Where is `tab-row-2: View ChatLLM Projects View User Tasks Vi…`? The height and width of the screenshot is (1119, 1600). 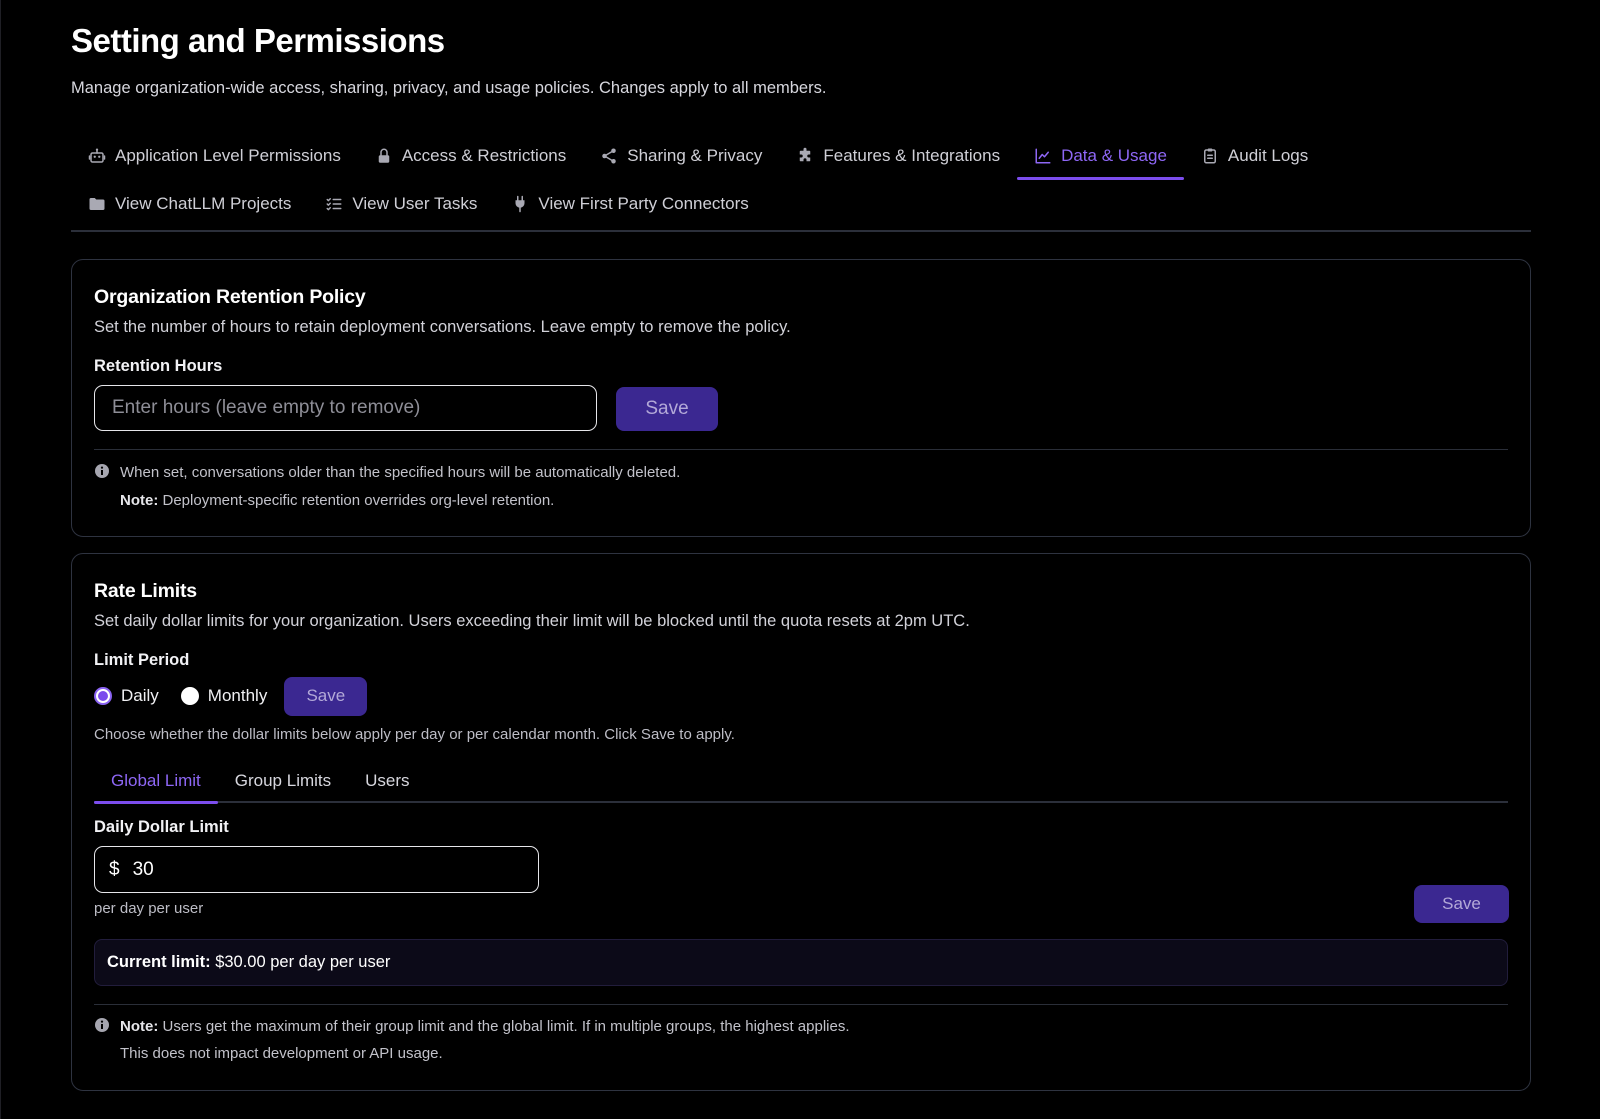 tab-row-2: View ChatLLM Projects View User Tasks Vi… is located at coordinates (418, 204).